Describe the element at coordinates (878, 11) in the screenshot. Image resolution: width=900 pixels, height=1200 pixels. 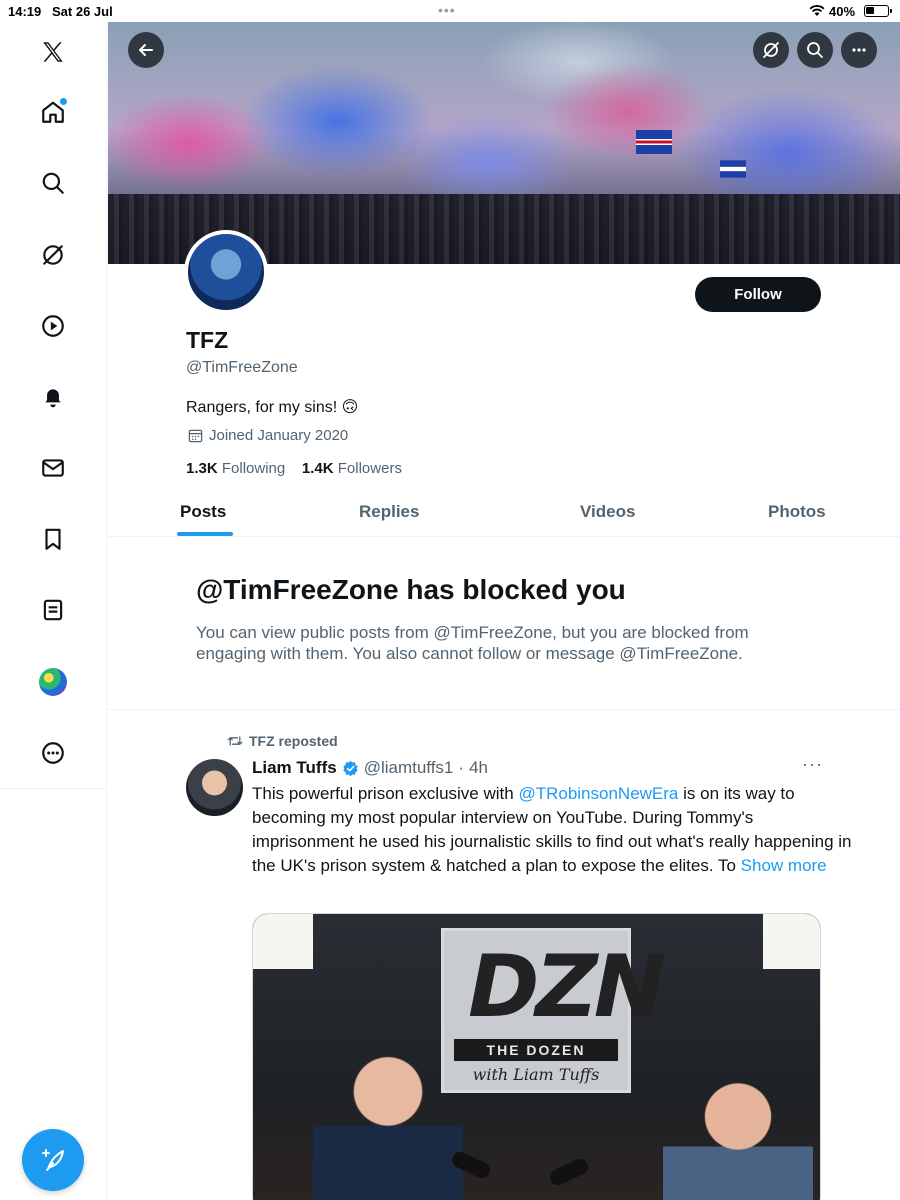
I see `battery-icon` at that location.